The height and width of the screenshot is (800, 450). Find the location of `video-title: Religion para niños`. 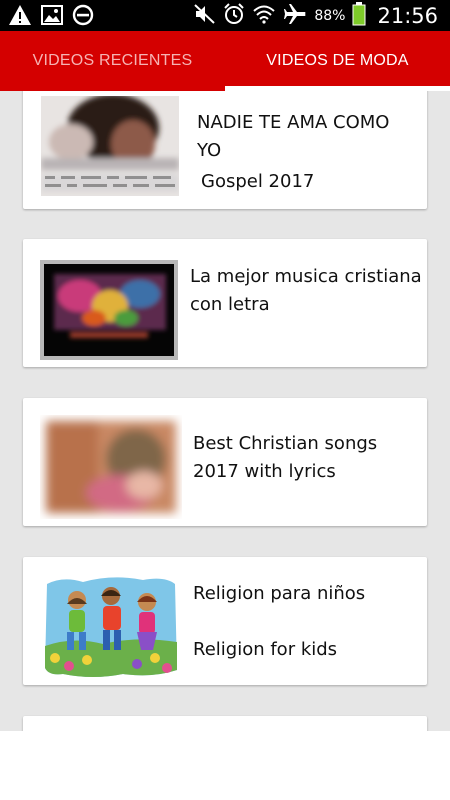

video-title: Religion para niños is located at coordinates (279, 593).